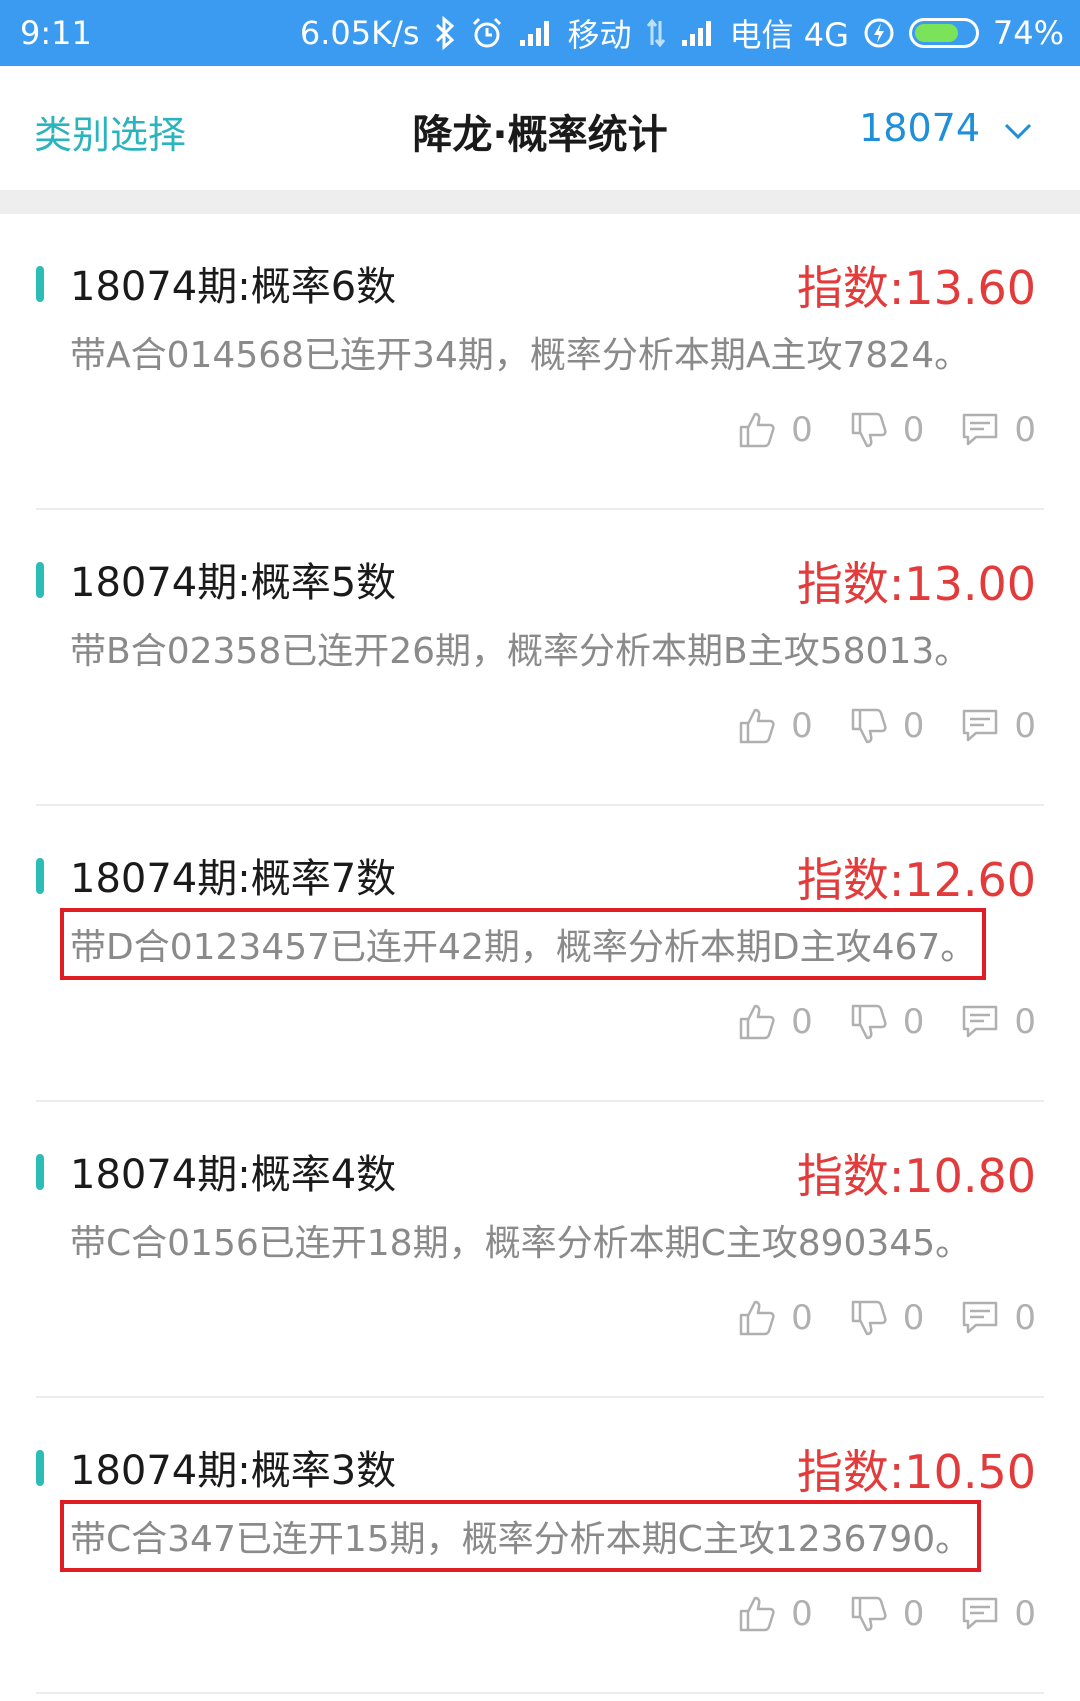 This screenshot has height=1701, width=1080. Describe the element at coordinates (359, 33) in the screenshot. I see `network-speed: 6.05K/s` at that location.